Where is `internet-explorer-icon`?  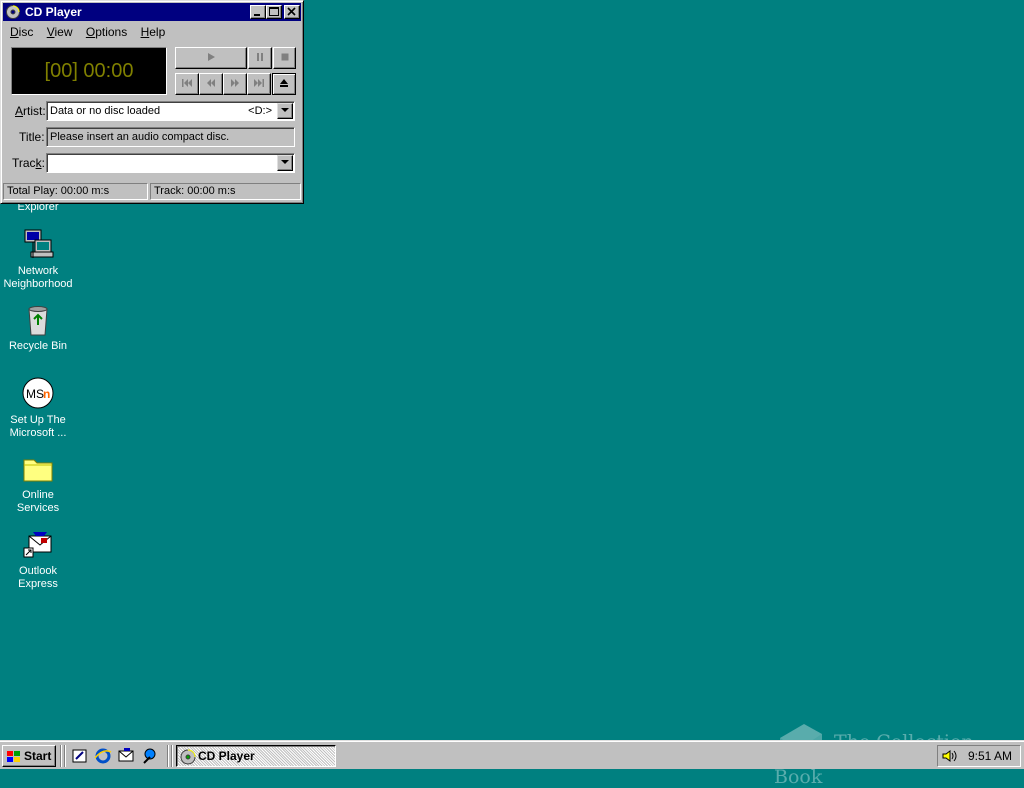
internet-explorer-icon is located at coordinates (103, 756).